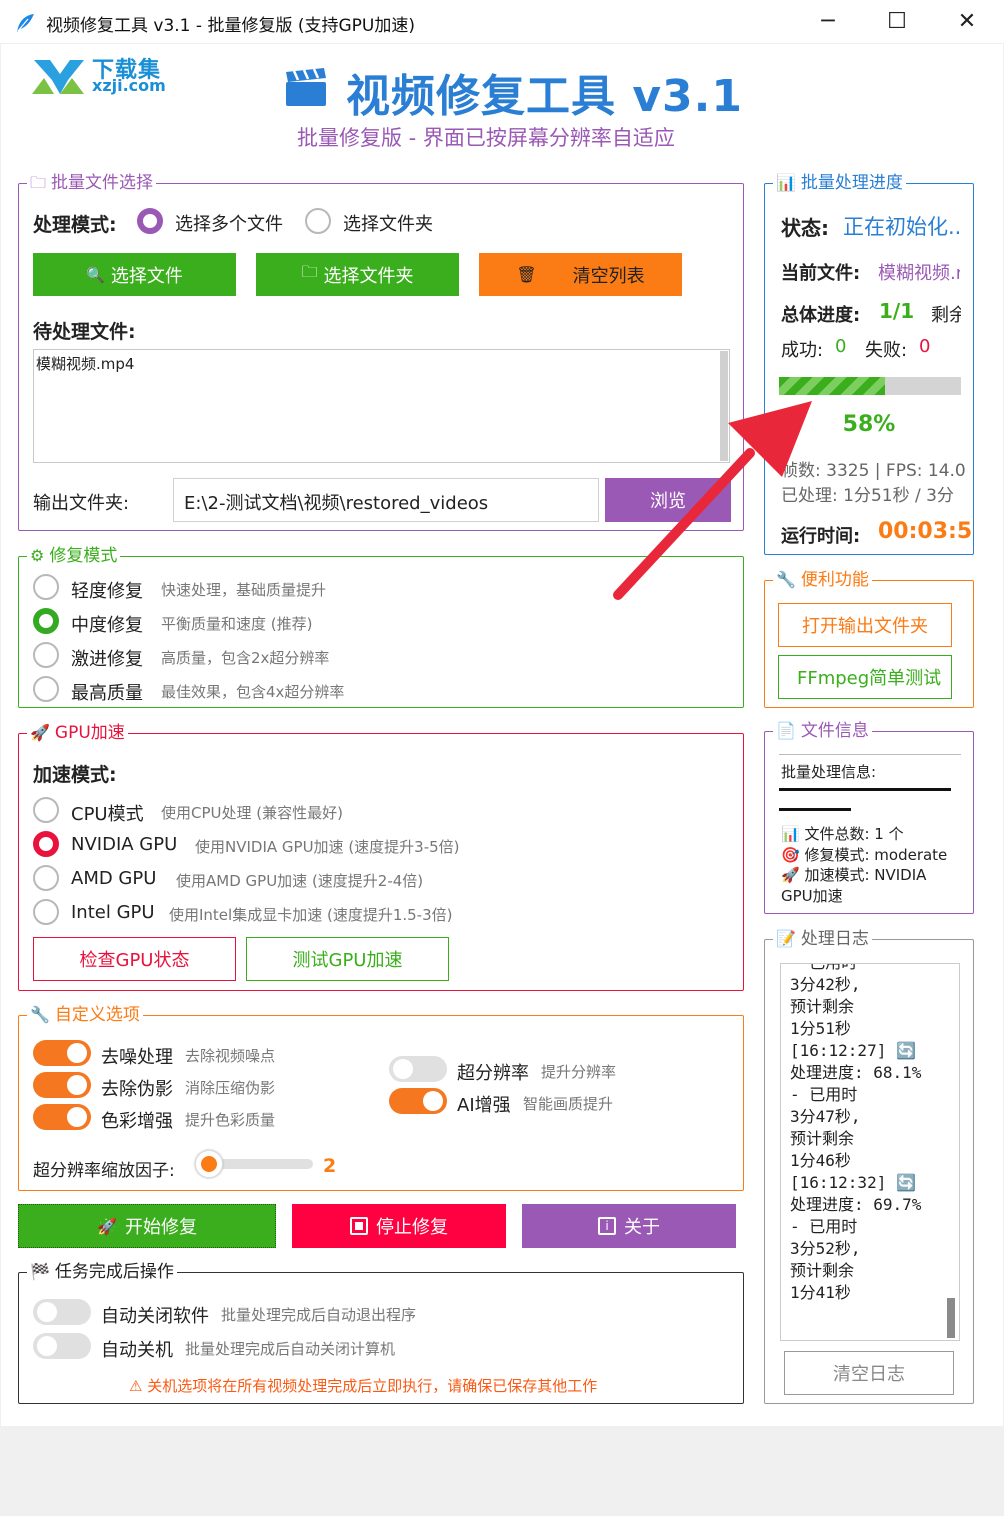 The image size is (1004, 1516). I want to click on radio-nvidia-gpu-label: NVIDIA GPU, so click(124, 844).